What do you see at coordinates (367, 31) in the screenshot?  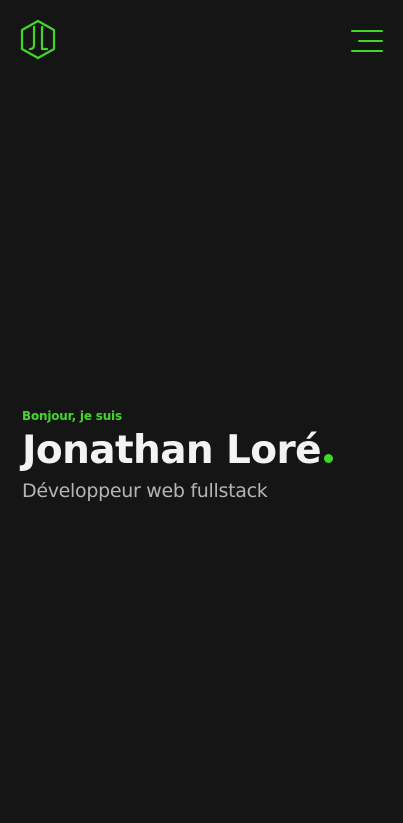 I see `menu-line-top` at bounding box center [367, 31].